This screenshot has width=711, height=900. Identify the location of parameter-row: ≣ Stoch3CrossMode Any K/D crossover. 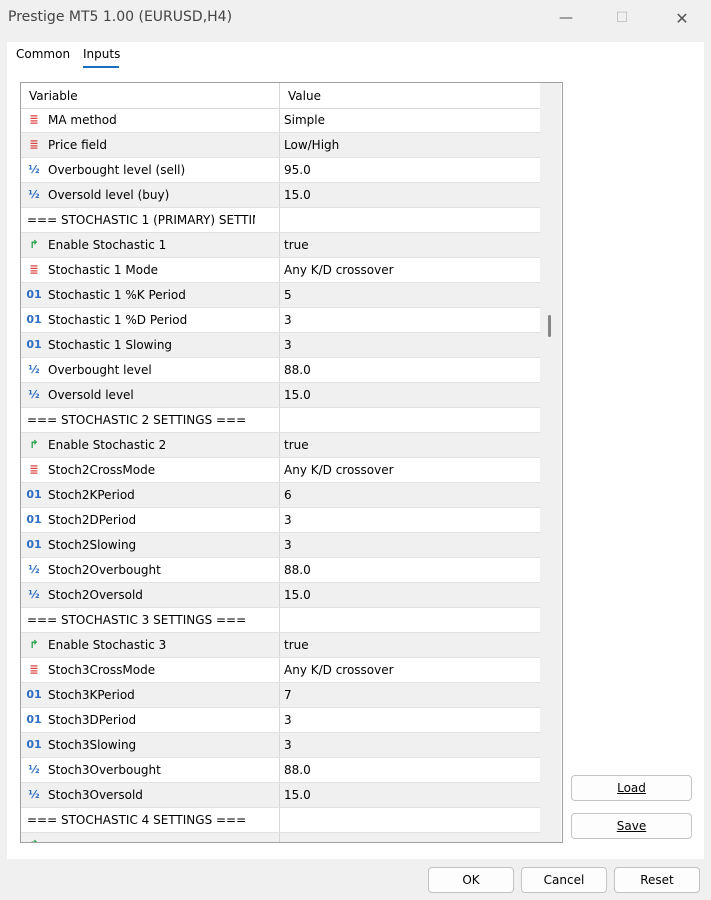
(280, 670).